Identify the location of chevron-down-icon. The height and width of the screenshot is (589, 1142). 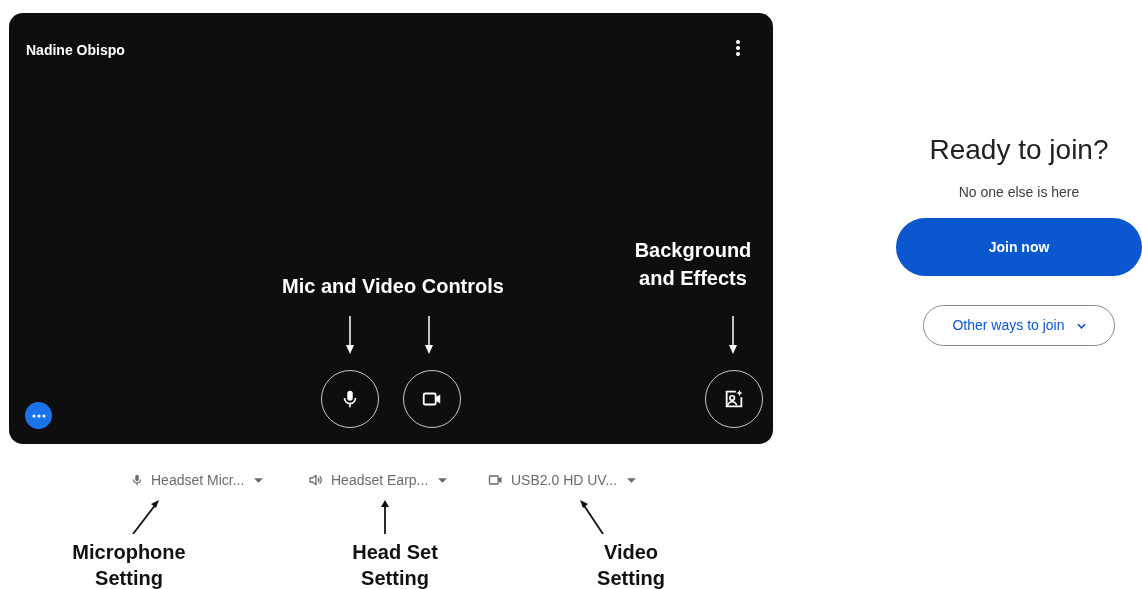
(1081, 325).